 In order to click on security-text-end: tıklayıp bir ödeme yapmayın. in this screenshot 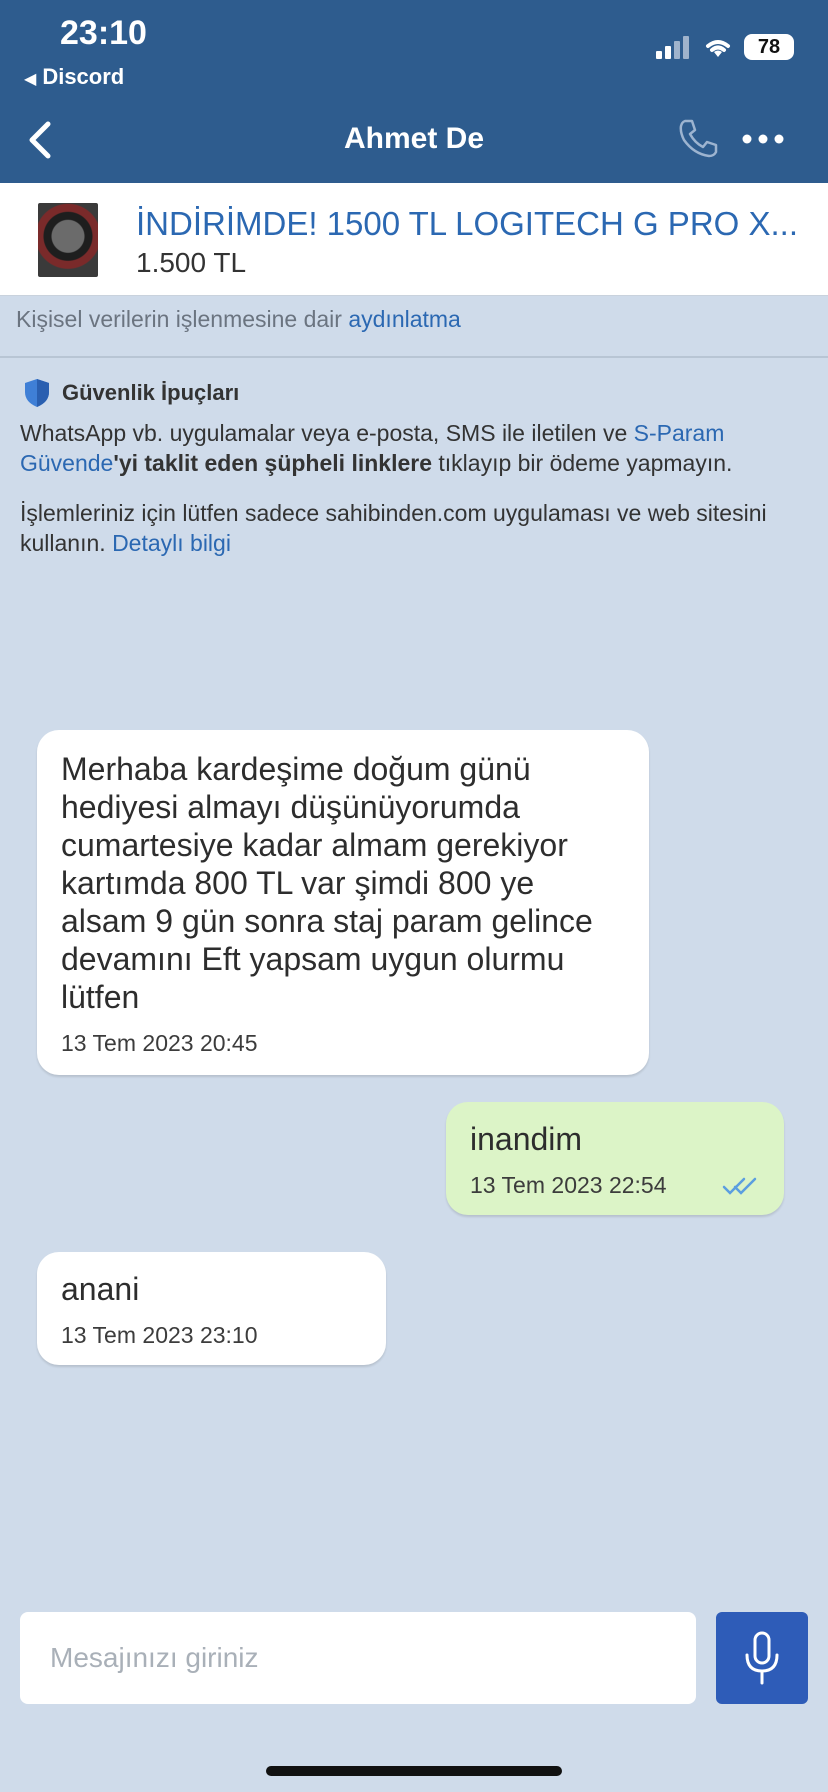, I will do `click(585, 463)`.